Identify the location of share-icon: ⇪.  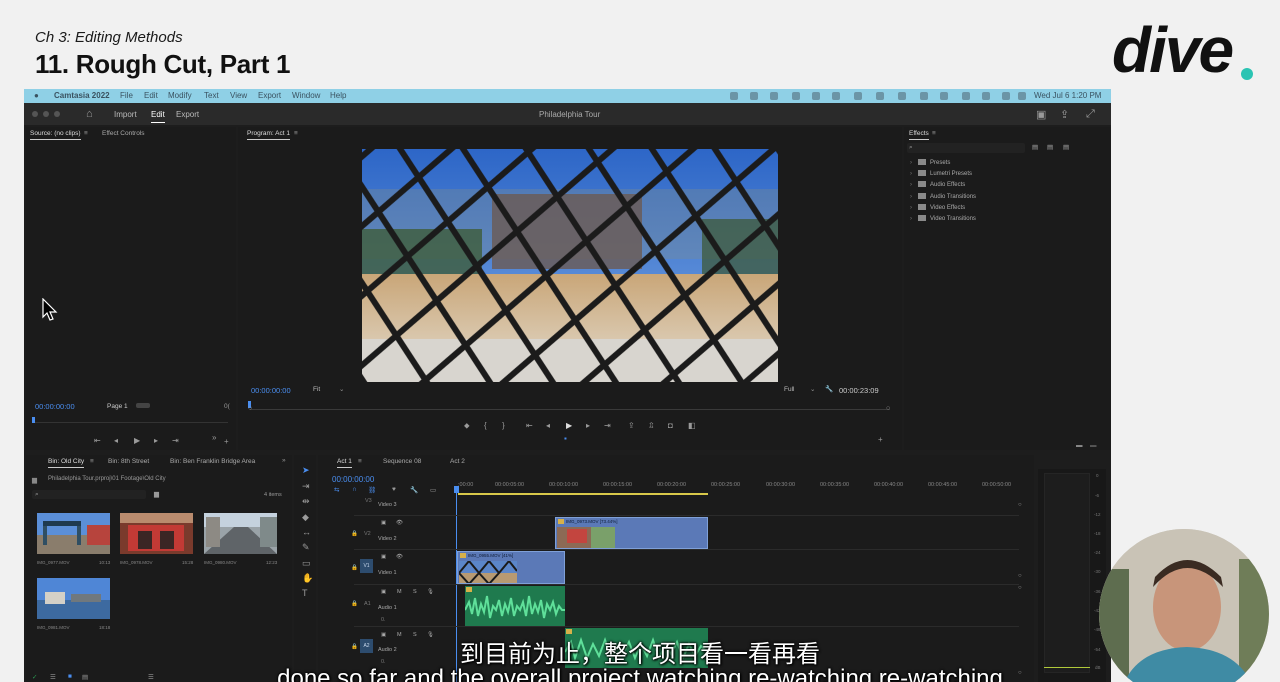
(1064, 114).